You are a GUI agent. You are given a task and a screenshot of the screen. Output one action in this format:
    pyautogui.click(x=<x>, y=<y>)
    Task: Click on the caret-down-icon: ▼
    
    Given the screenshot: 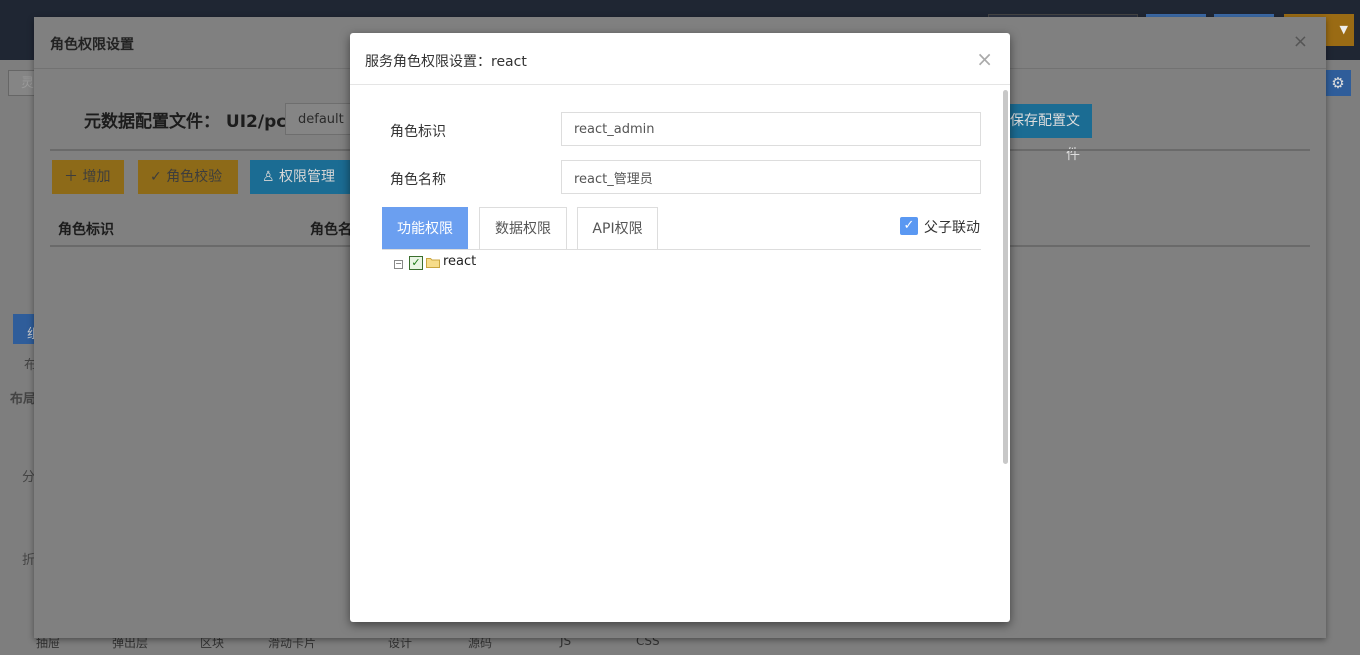 What is the action you would take?
    pyautogui.click(x=1343, y=29)
    